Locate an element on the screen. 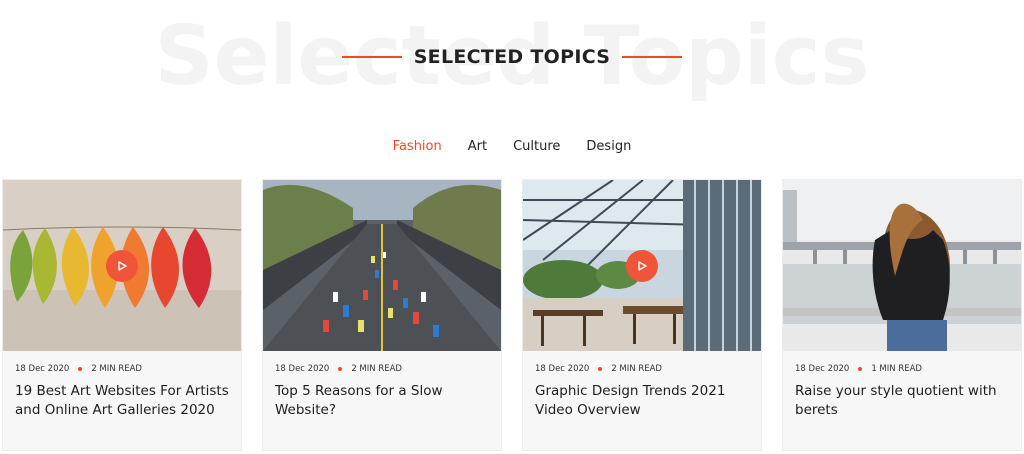 The width and height of the screenshot is (1024, 454). topic-tabs: Fashion Art Culture Design is located at coordinates (512, 147).